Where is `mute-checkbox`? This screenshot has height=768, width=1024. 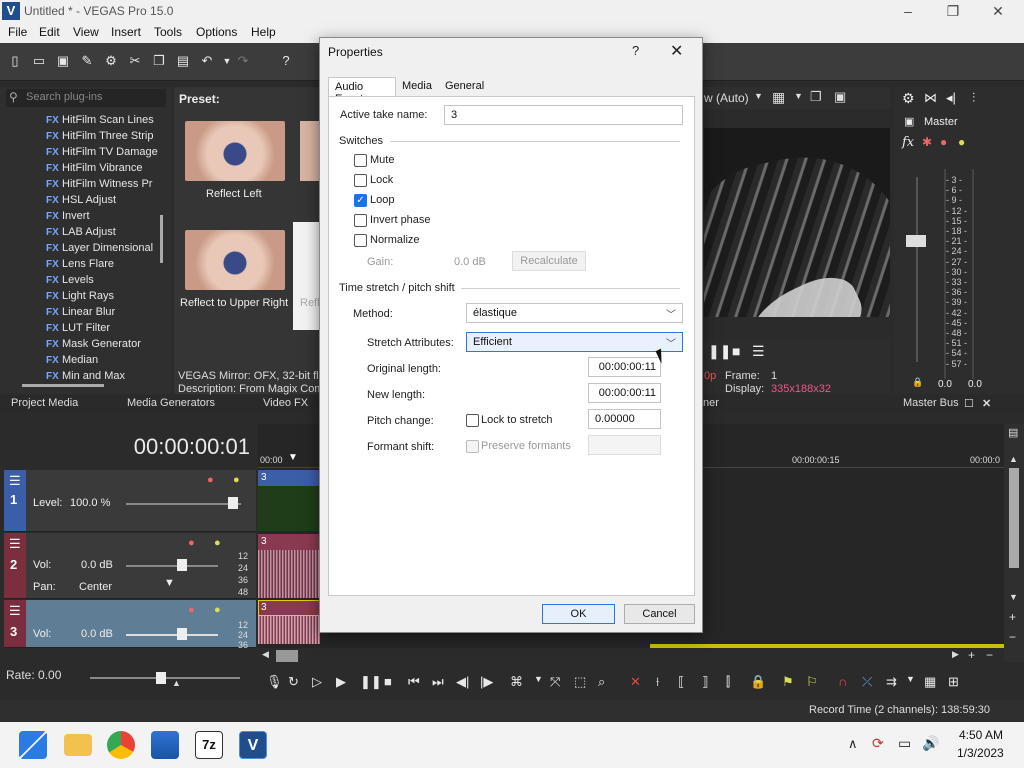
mute-checkbox is located at coordinates (360, 160).